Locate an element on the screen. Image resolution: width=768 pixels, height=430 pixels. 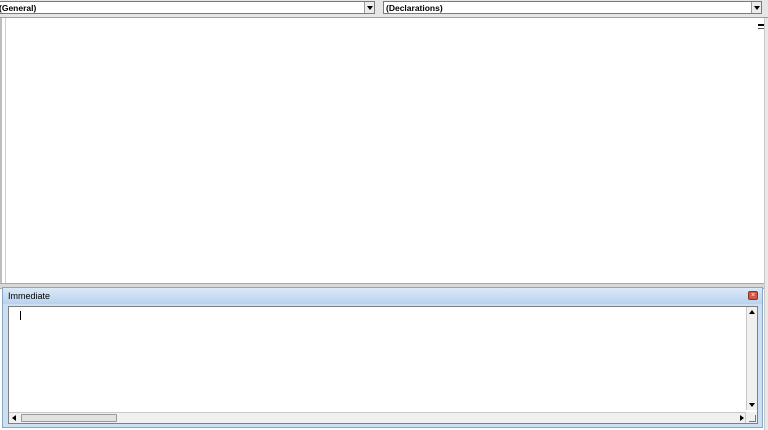
horizontal-scrollbar is located at coordinates (377, 417).